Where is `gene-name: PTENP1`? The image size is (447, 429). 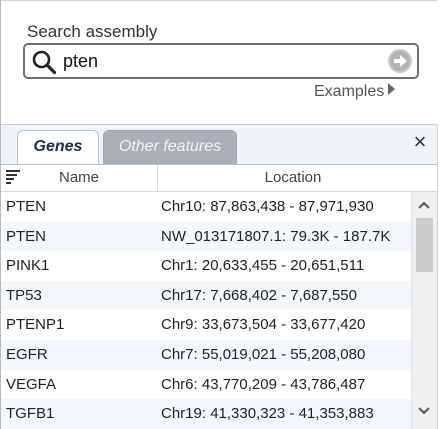
gene-name: PTENP1 is located at coordinates (35, 325).